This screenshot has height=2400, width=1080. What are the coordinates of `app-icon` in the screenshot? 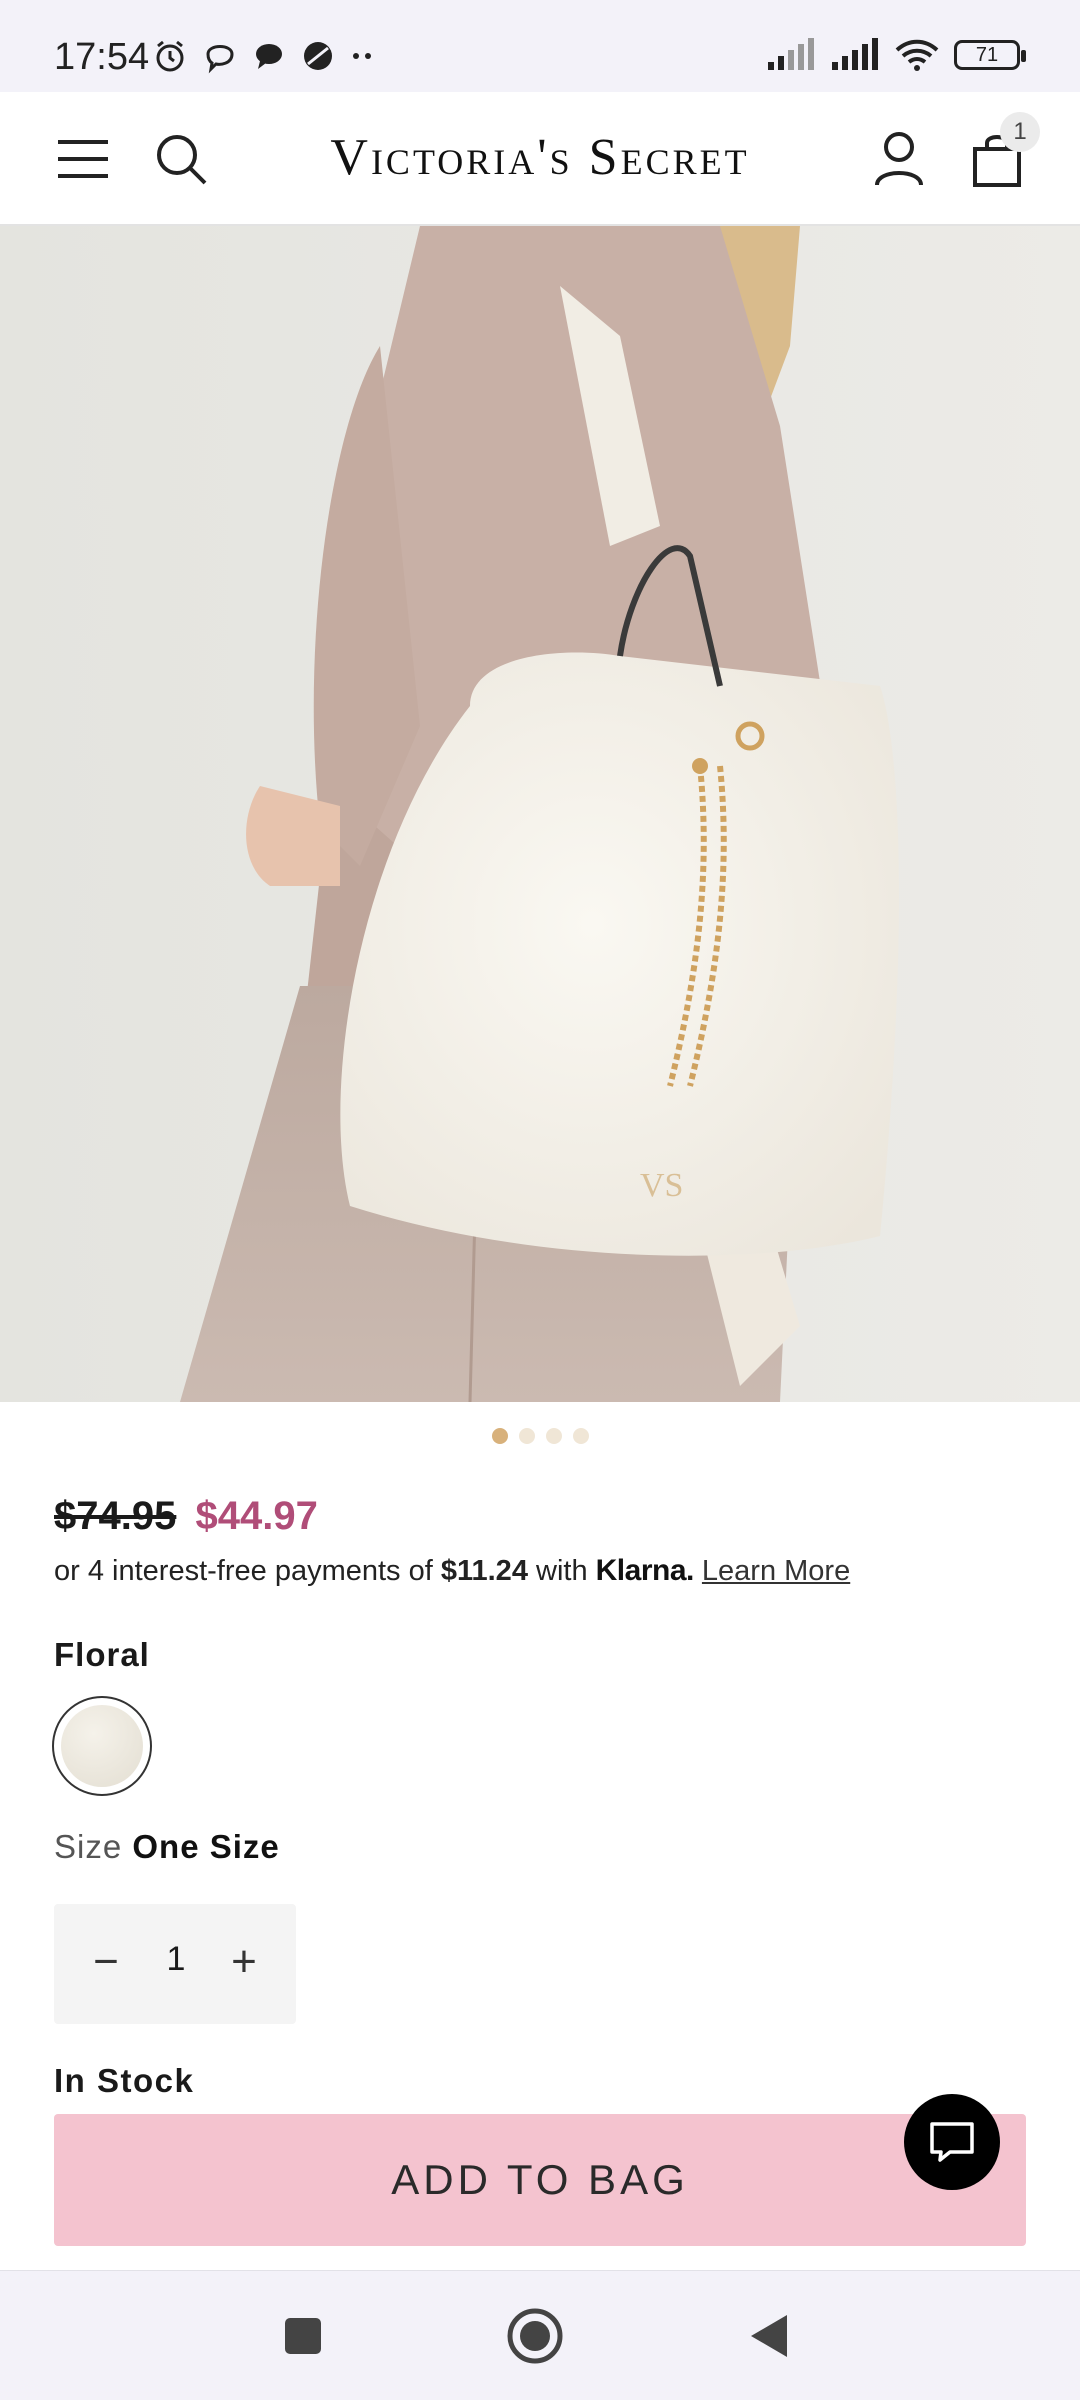 It's located at (318, 56).